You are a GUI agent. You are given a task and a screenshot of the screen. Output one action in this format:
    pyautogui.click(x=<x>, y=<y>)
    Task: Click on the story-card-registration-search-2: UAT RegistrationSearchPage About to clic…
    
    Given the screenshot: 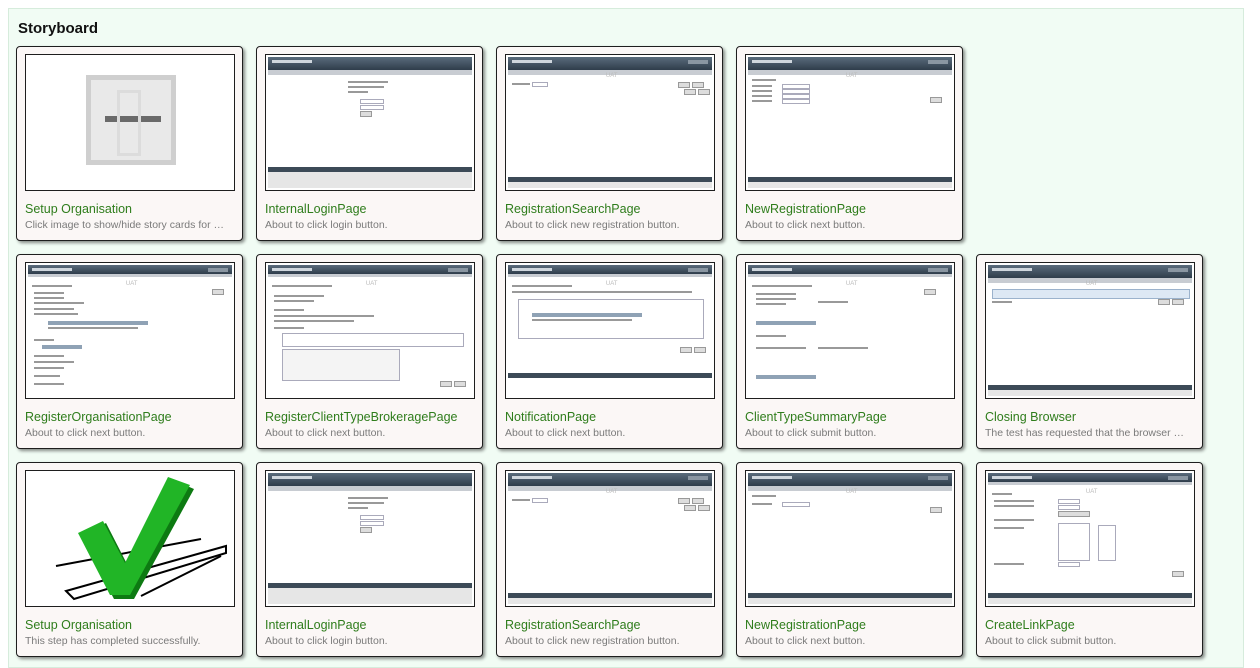 What is the action you would take?
    pyautogui.click(x=609, y=559)
    